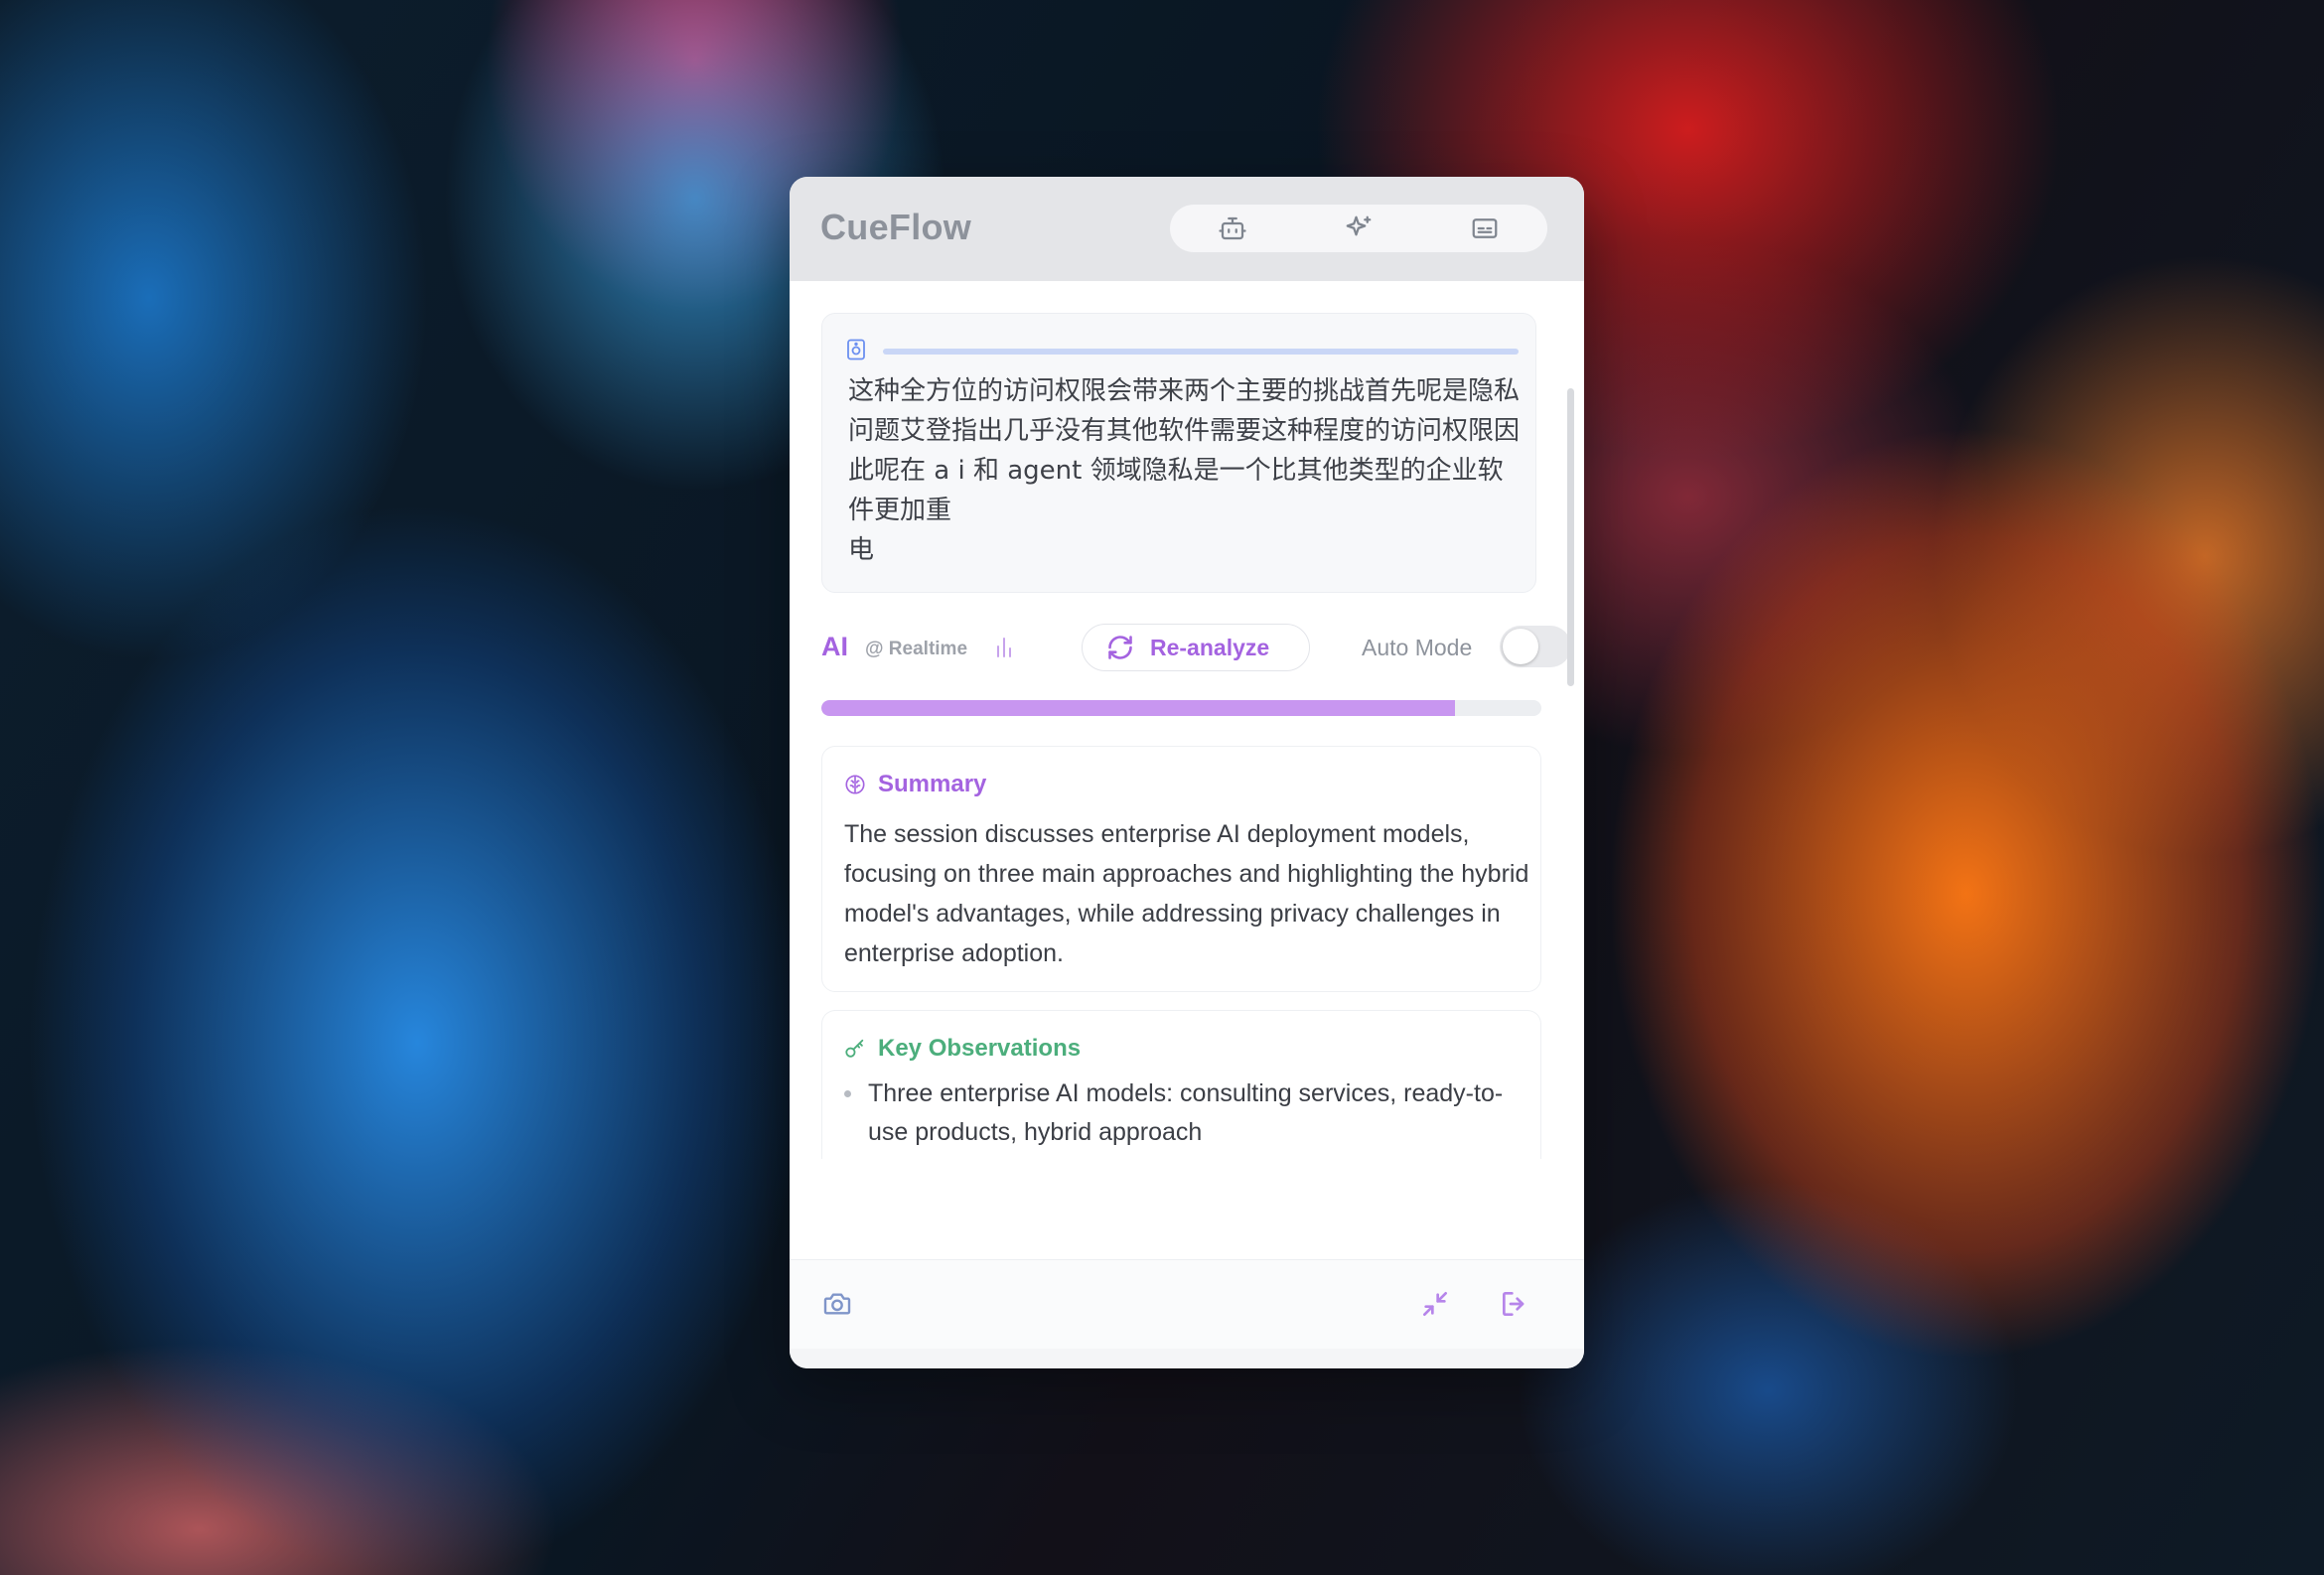 The width and height of the screenshot is (2324, 1575). I want to click on bottom-toolbar, so click(1187, 1304).